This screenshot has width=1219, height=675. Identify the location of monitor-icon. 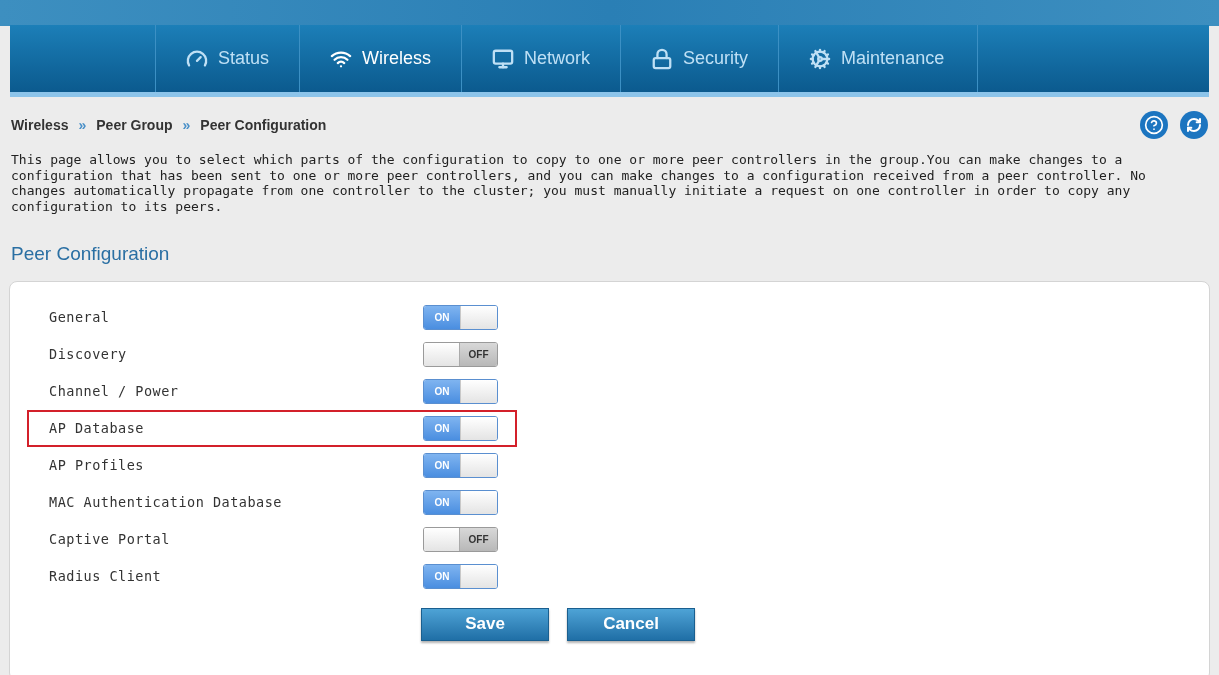
(503, 58).